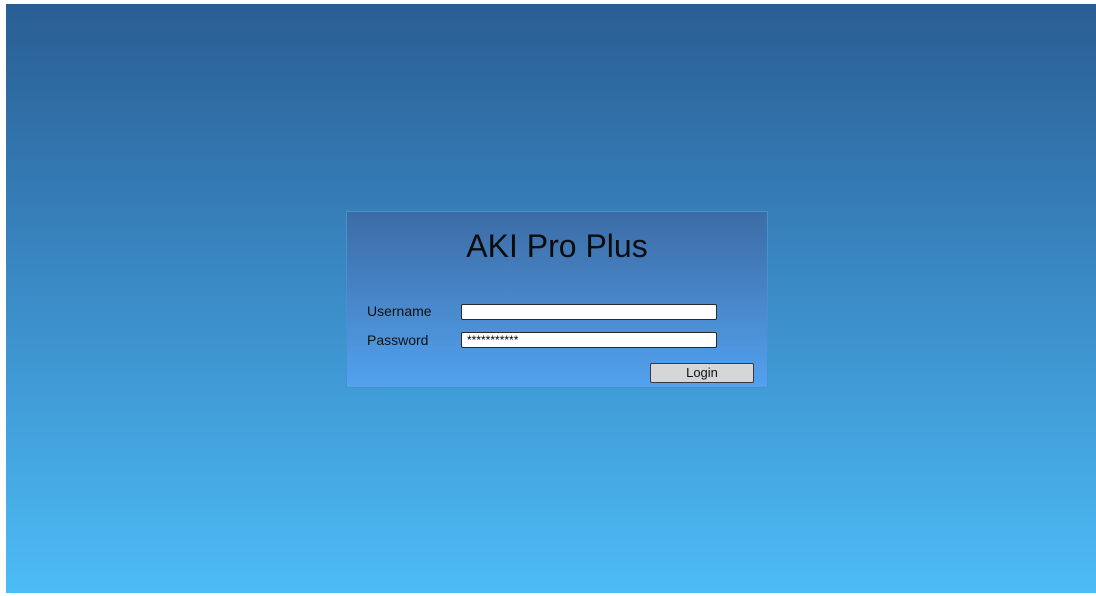 The width and height of the screenshot is (1096, 596). Describe the element at coordinates (702, 373) in the screenshot. I see `login-button: Login` at that location.